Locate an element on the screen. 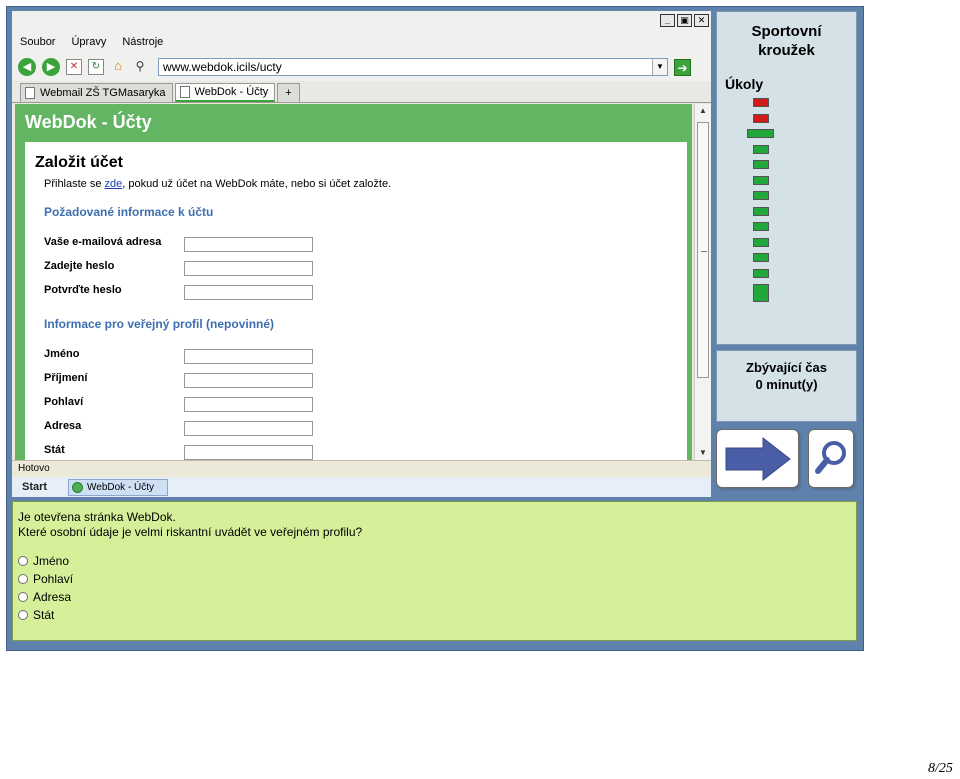  page-number: 8/25 is located at coordinates (940, 768).